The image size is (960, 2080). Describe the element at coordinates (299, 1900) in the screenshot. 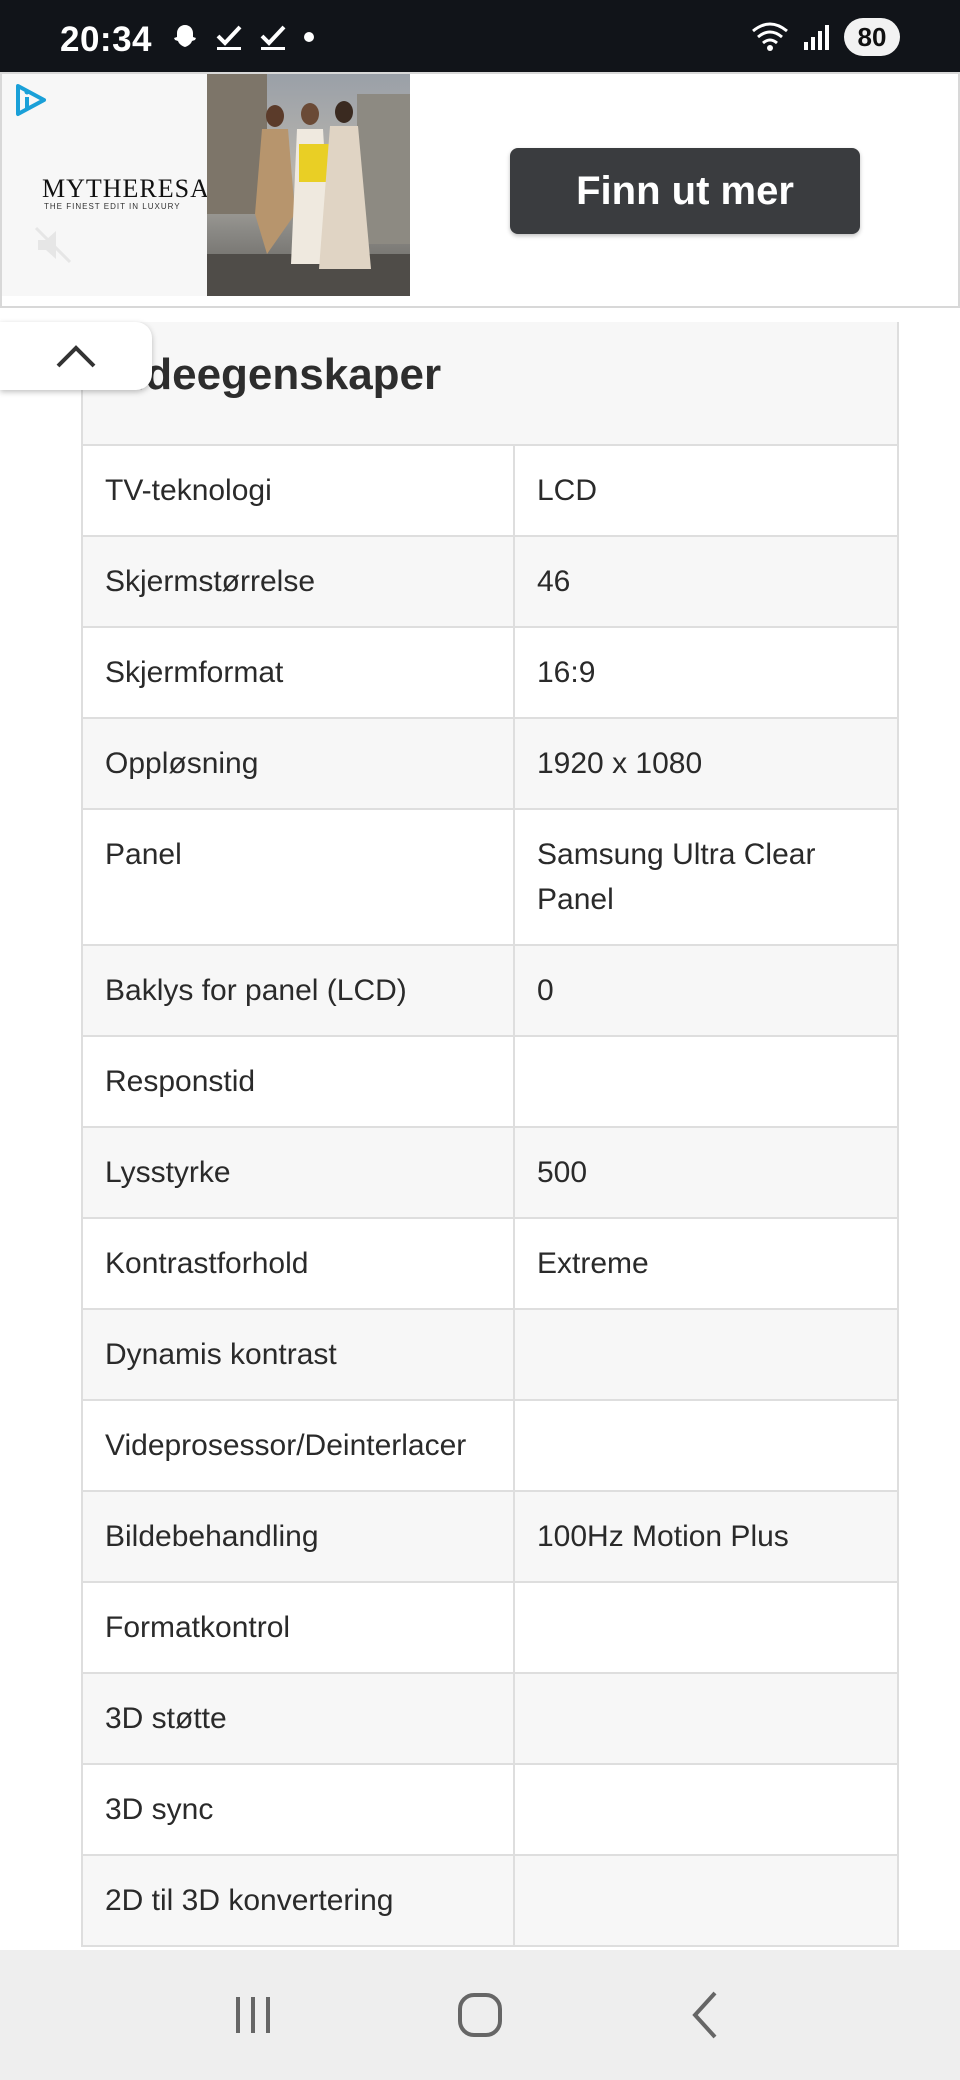

I see `row-label: 2D til 3D konvertering` at that location.